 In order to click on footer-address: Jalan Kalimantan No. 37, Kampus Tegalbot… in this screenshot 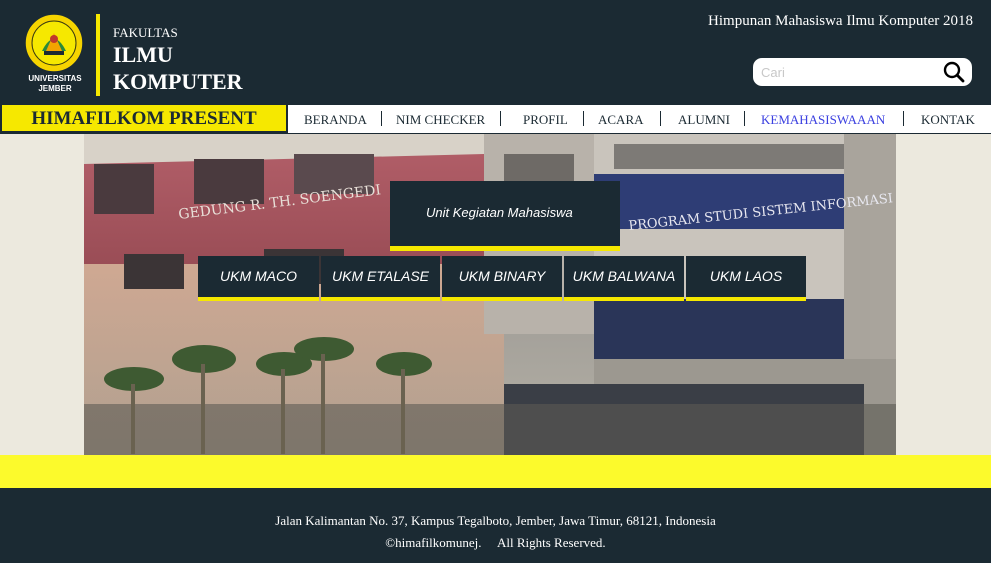, I will do `click(495, 520)`.